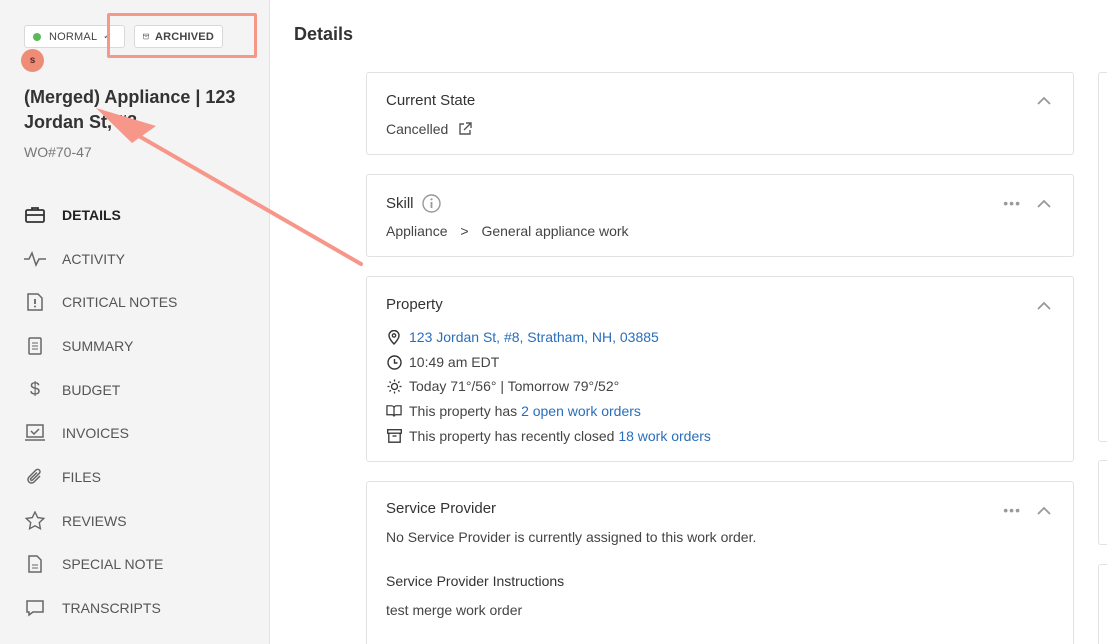  Describe the element at coordinates (35, 521) in the screenshot. I see `star-icon` at that location.